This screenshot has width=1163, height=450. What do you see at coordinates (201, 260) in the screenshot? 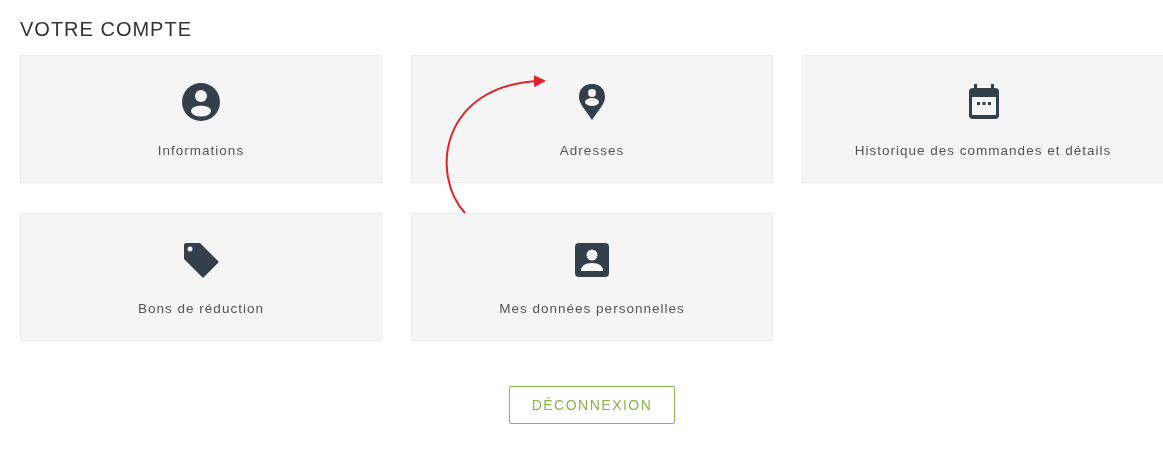
I see `tag-icon` at bounding box center [201, 260].